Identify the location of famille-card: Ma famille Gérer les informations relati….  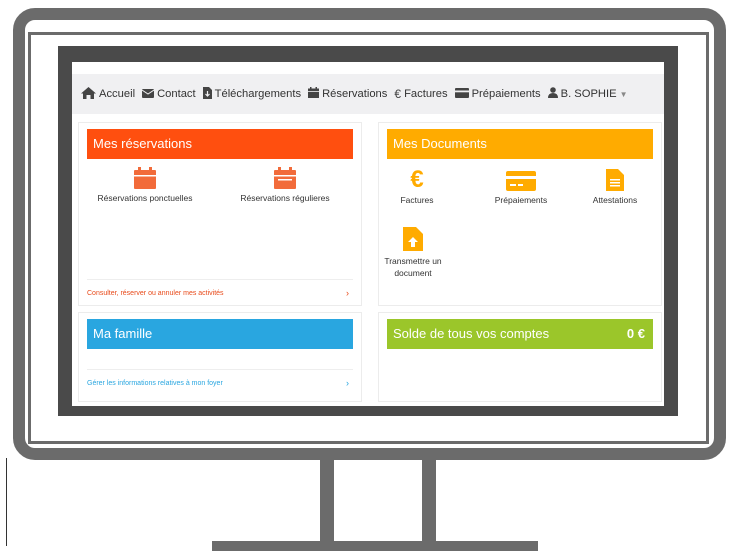
(220, 357).